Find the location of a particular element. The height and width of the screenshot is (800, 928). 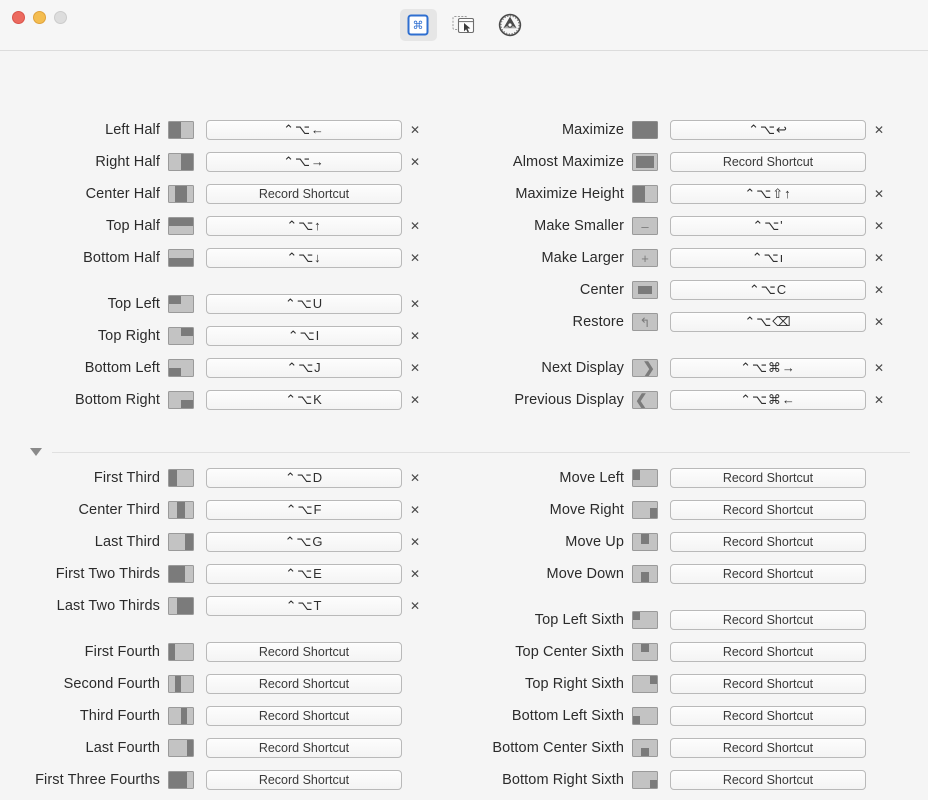

shortcut-recorder-button: ⌃⌥J is located at coordinates (304, 368).